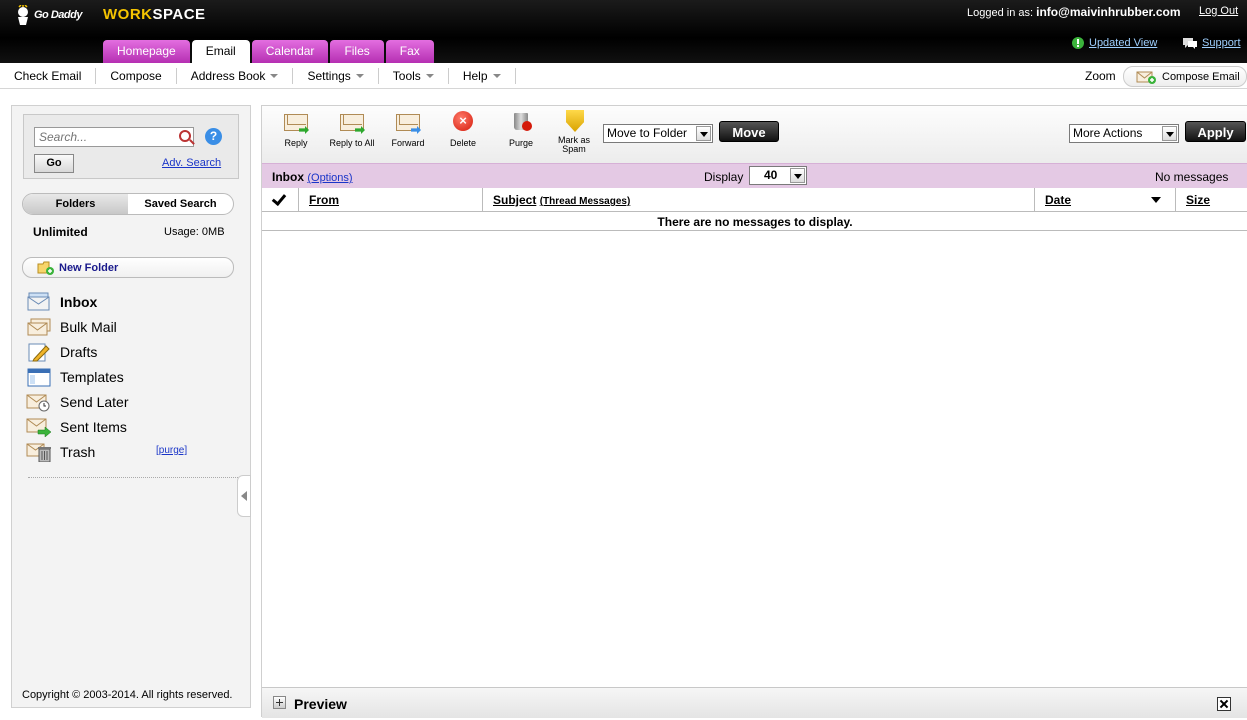  What do you see at coordinates (220, 51) in the screenshot?
I see `tab-email: Email` at bounding box center [220, 51].